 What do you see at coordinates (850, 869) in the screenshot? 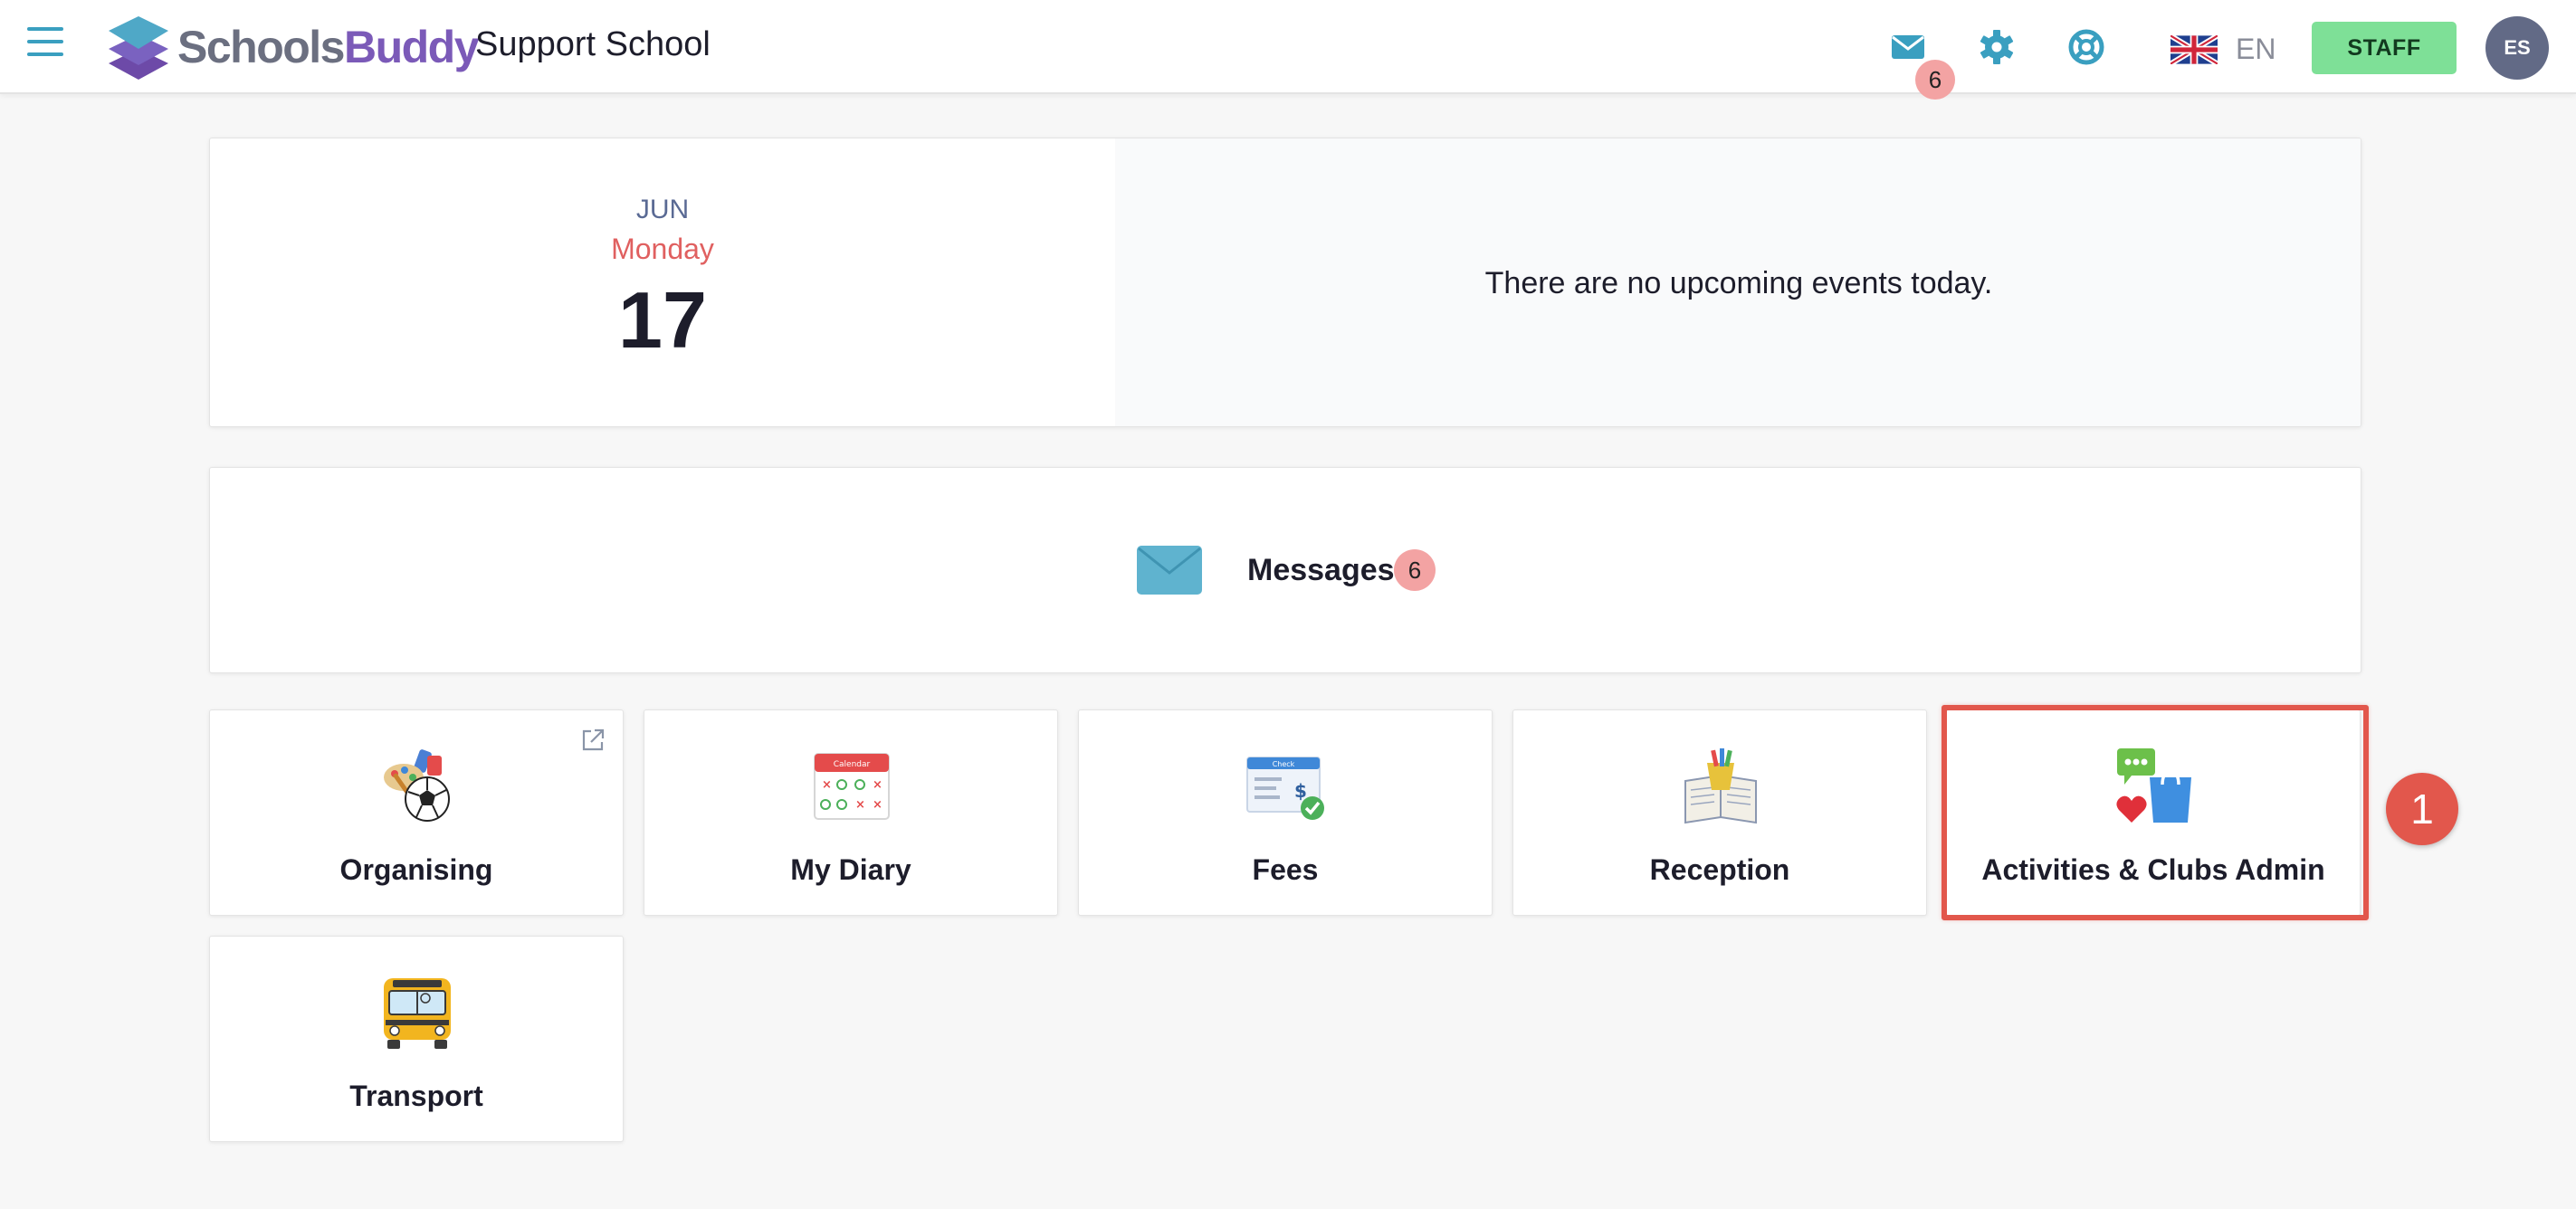
I see `tile-label: My Diary` at bounding box center [850, 869].